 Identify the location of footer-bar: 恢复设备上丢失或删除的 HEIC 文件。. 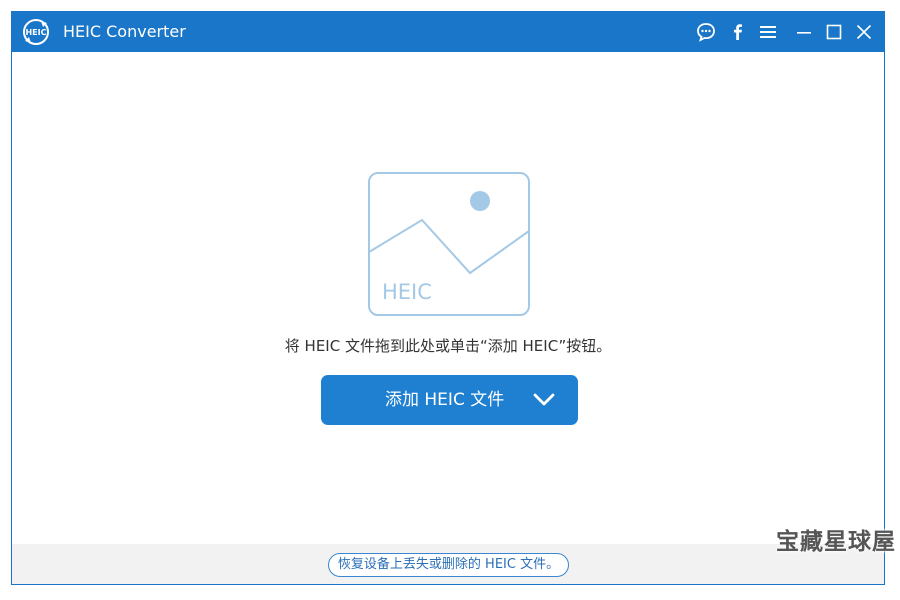
(448, 564).